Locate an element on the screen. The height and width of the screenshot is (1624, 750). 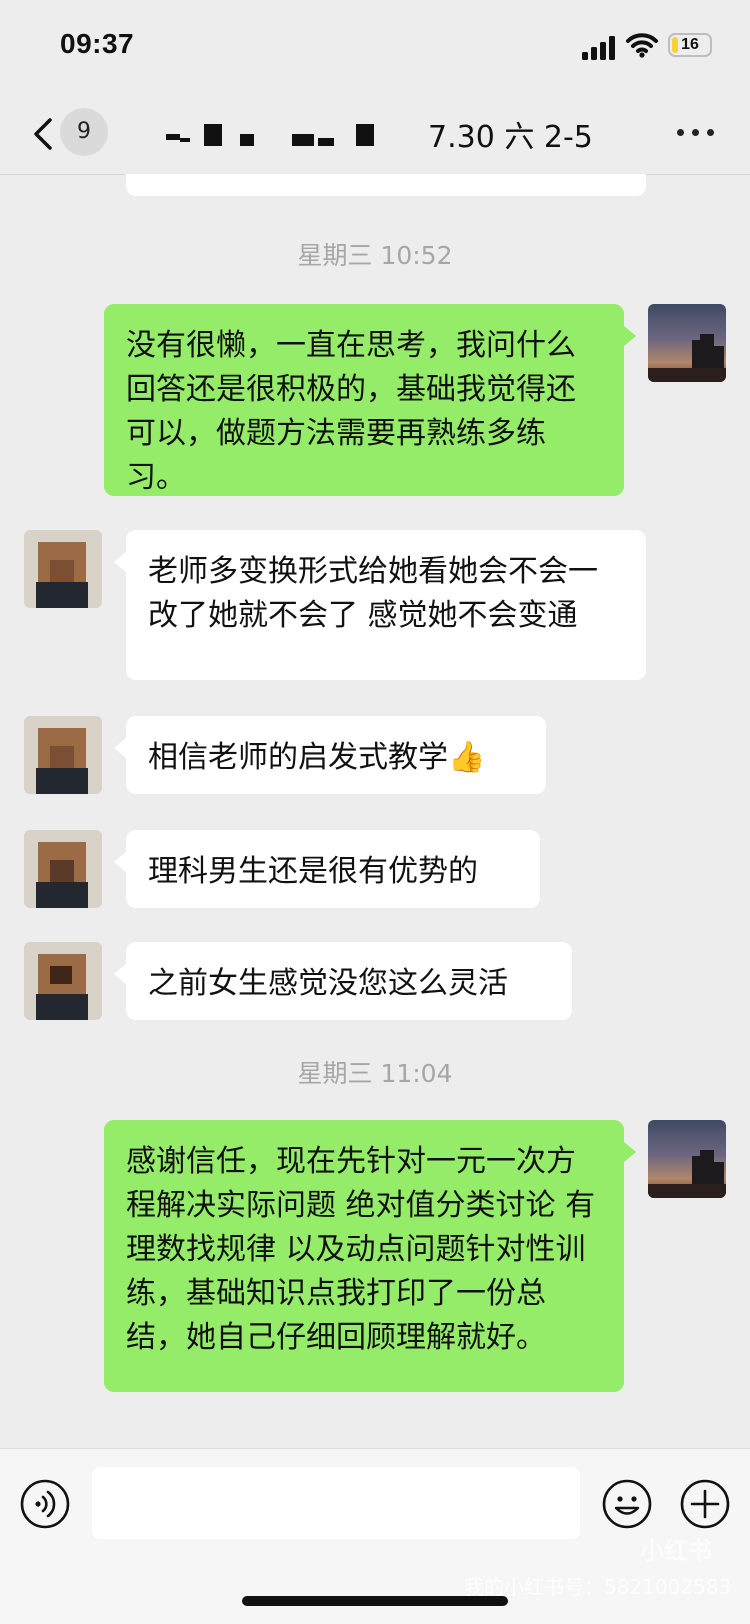
back-arrow-icon is located at coordinates (44, 134).